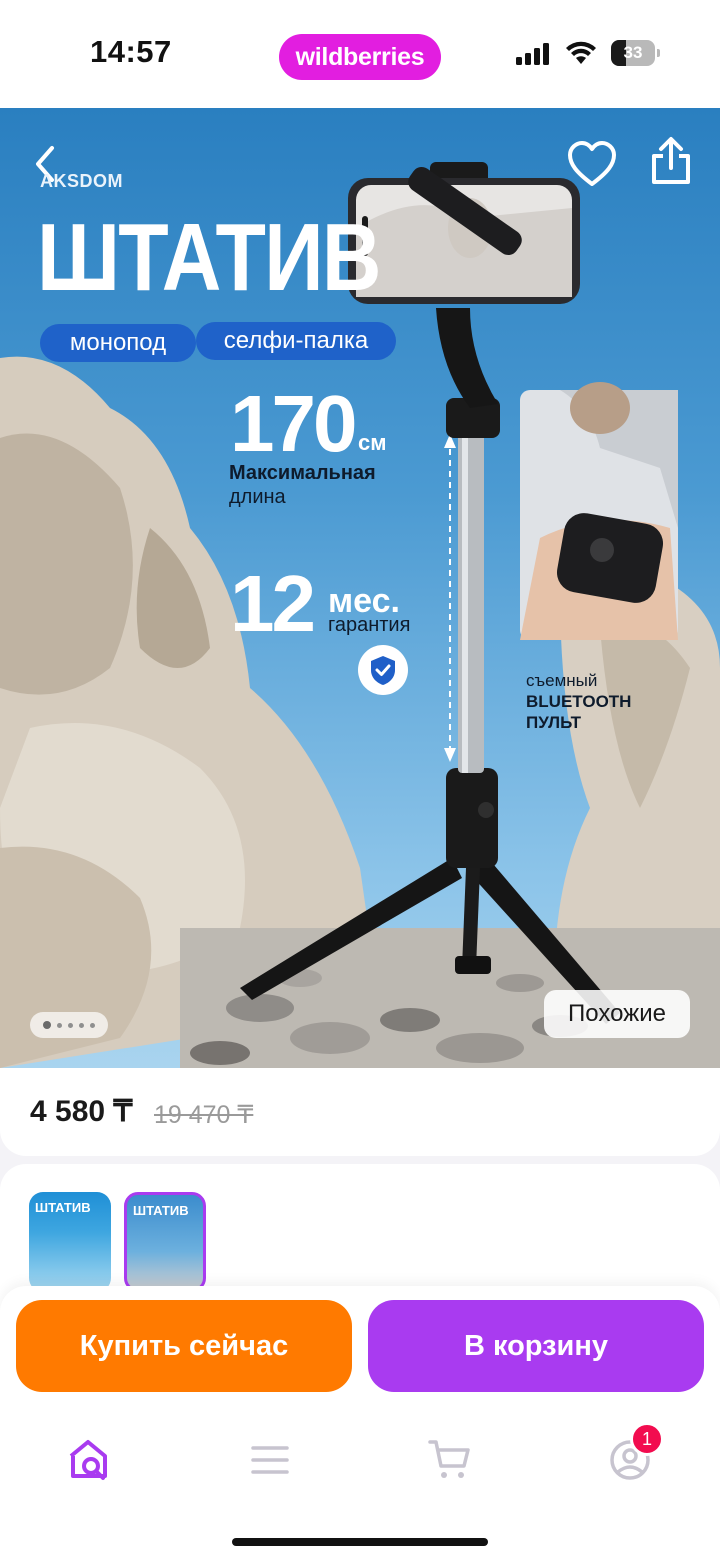 This screenshot has height=1561, width=720. I want to click on signal-icon, so click(532, 54).